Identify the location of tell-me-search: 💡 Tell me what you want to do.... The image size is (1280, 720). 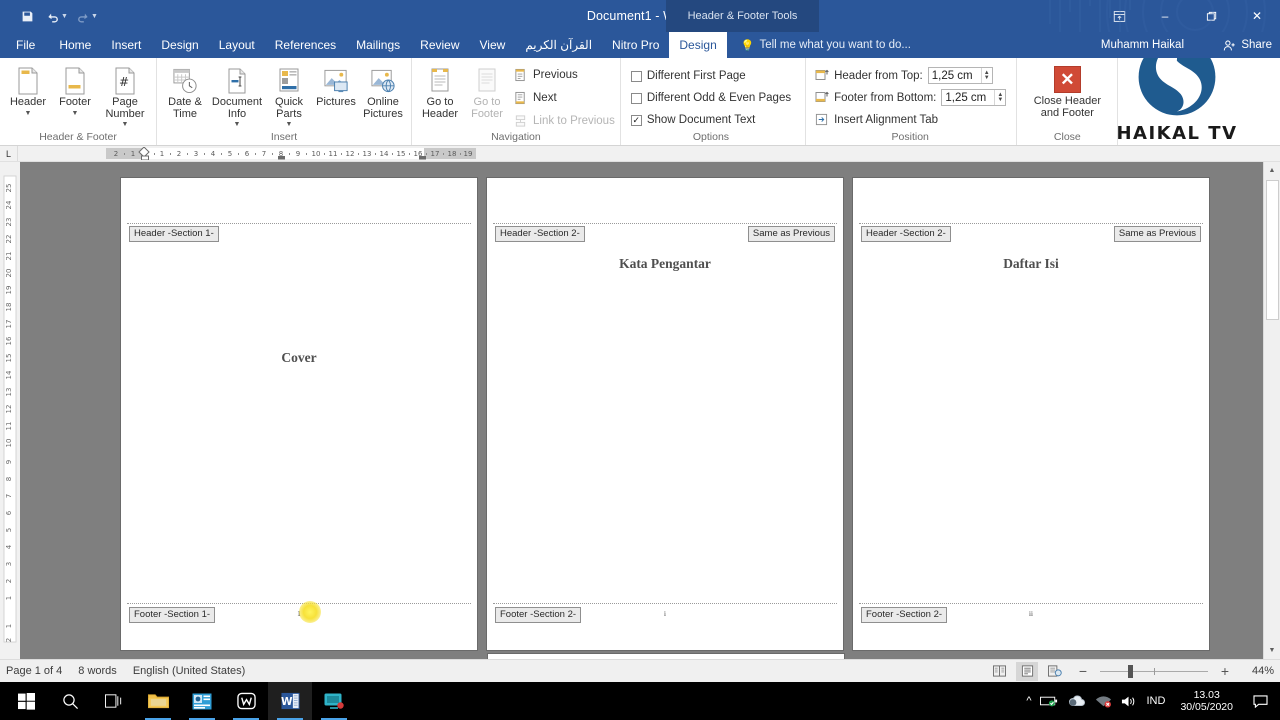
(819, 45).